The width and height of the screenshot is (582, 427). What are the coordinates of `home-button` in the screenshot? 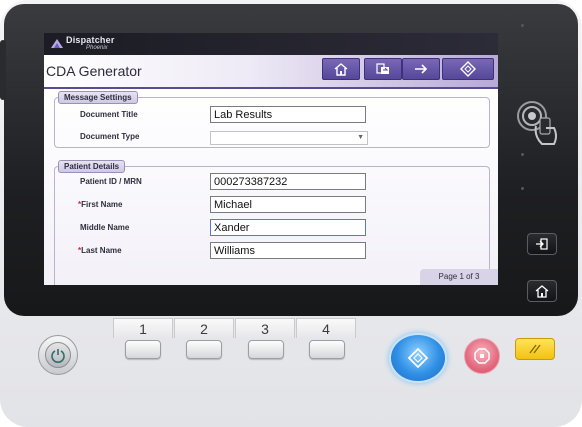 It's located at (341, 69).